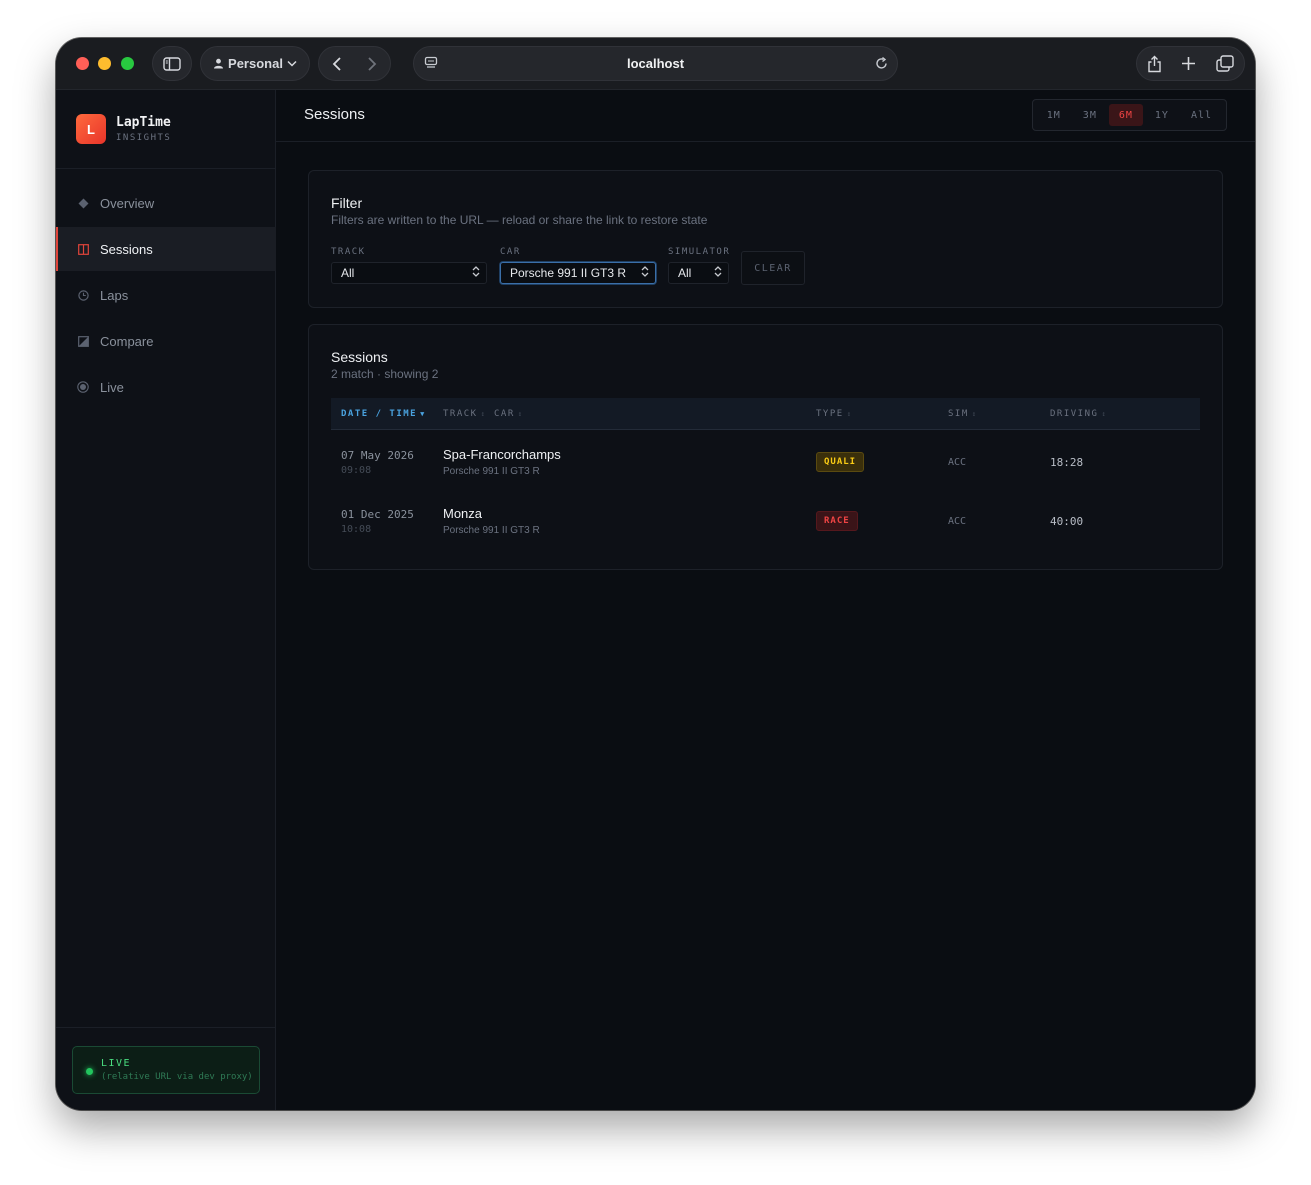 The image size is (1311, 1185). Describe the element at coordinates (166, 387) in the screenshot. I see `sidebar-item-live: Live` at that location.